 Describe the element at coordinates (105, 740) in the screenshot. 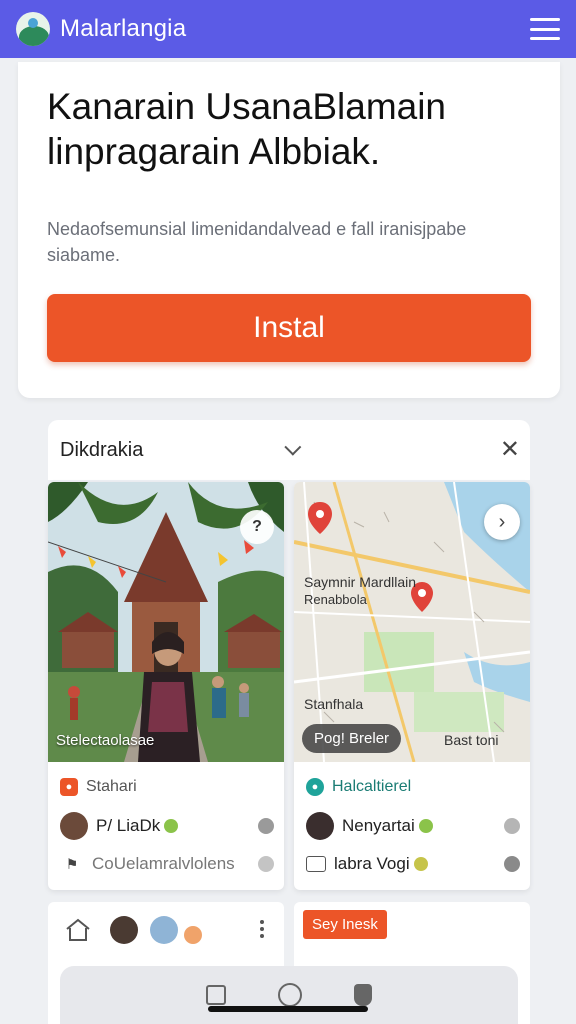

I see `photo-caption: Stelectaolasae` at that location.